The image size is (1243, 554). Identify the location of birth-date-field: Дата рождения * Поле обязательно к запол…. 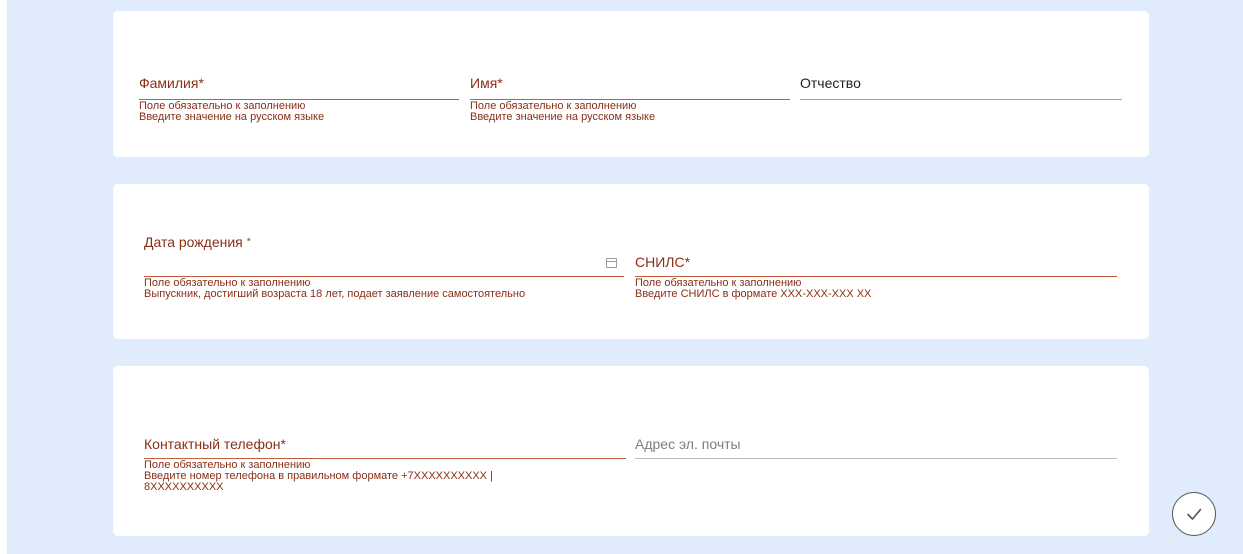
(384, 272).